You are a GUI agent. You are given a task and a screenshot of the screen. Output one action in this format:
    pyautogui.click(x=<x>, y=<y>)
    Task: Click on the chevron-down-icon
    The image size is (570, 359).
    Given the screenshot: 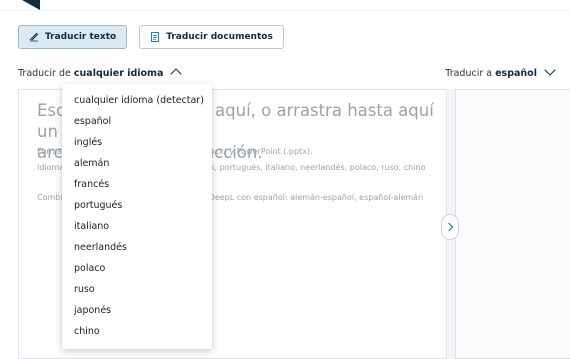 What is the action you would take?
    pyautogui.click(x=550, y=70)
    